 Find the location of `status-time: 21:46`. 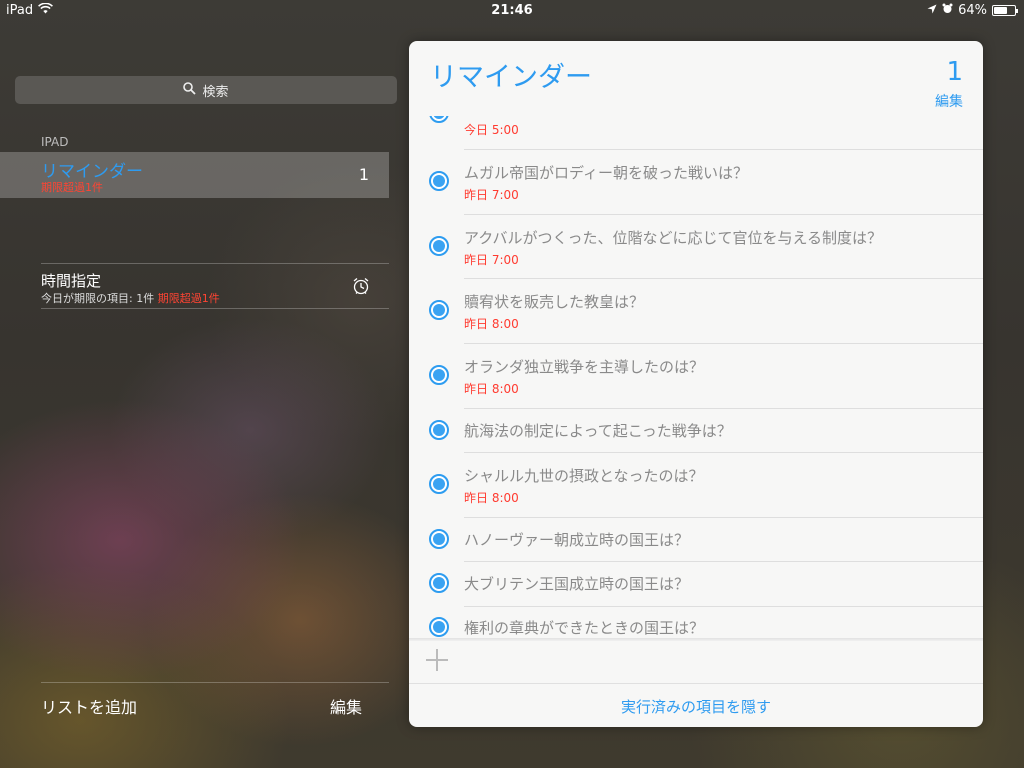

status-time: 21:46 is located at coordinates (512, 10).